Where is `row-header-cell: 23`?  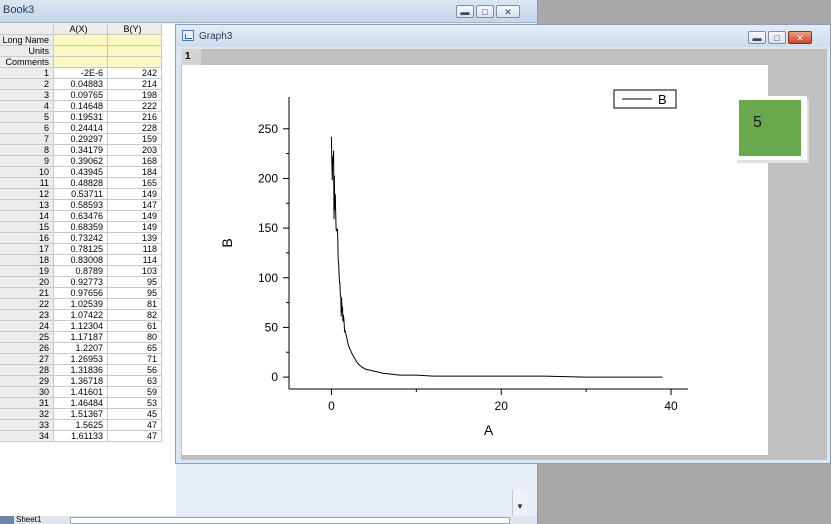
row-header-cell: 23 is located at coordinates (27, 315).